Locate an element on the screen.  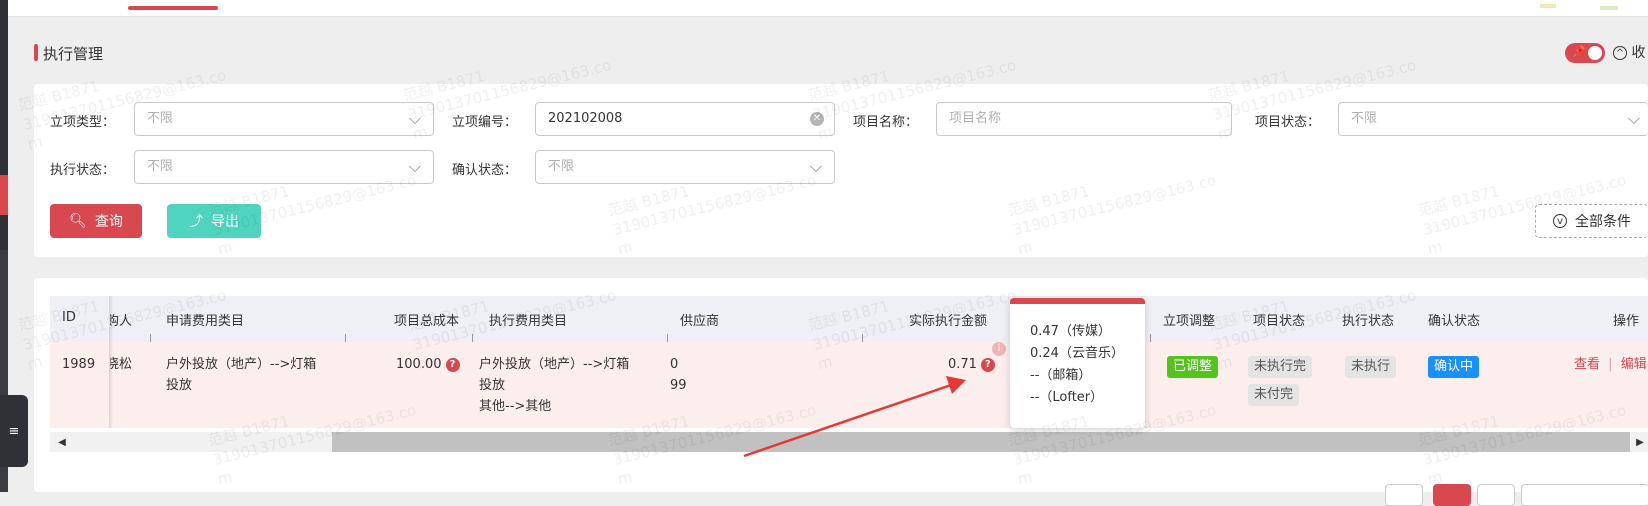
toggle-knob is located at coordinates (1595, 53).